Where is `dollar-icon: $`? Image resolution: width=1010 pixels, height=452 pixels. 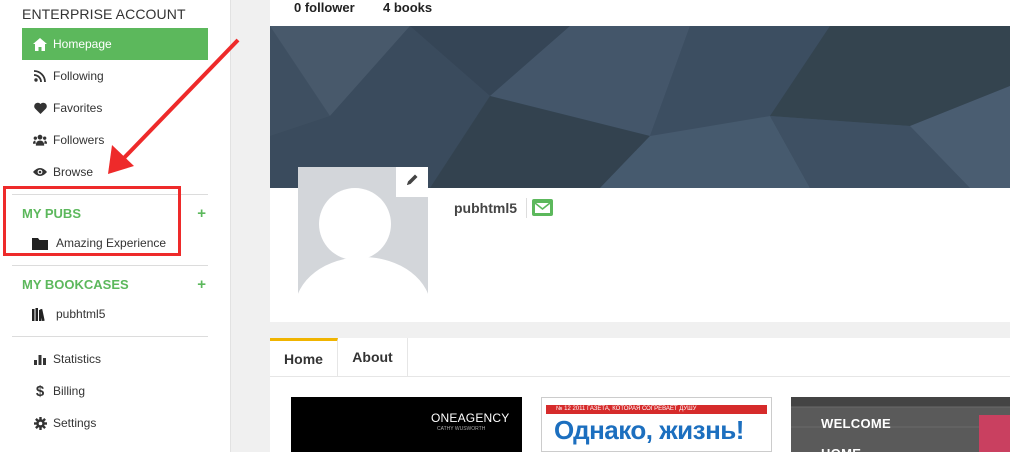 dollar-icon: $ is located at coordinates (40, 391).